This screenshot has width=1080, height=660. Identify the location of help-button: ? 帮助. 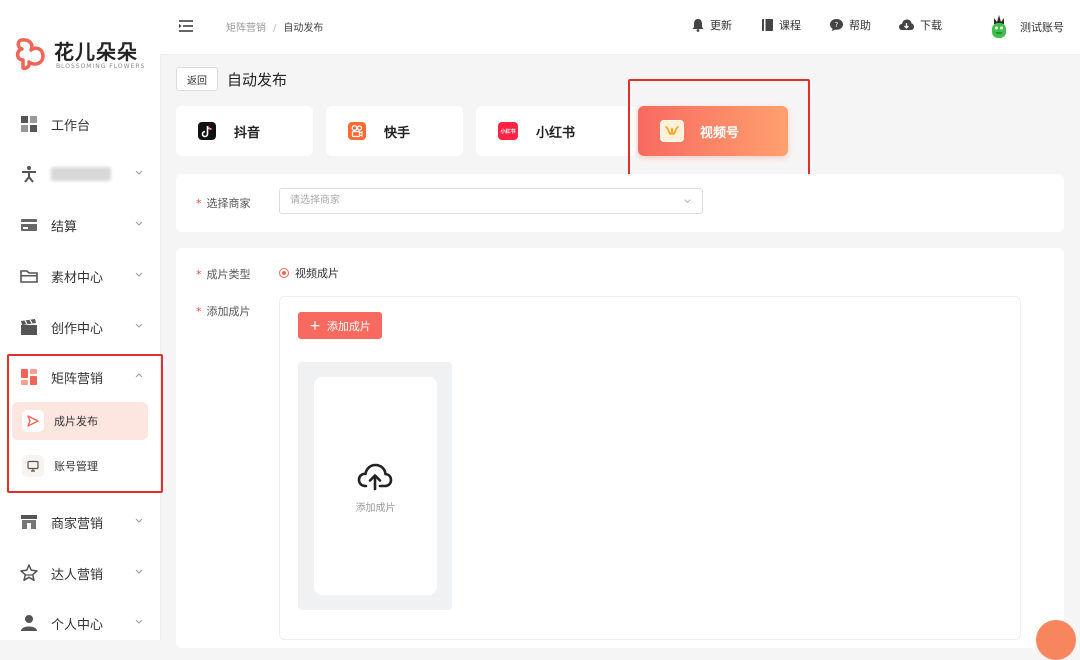
(850, 25).